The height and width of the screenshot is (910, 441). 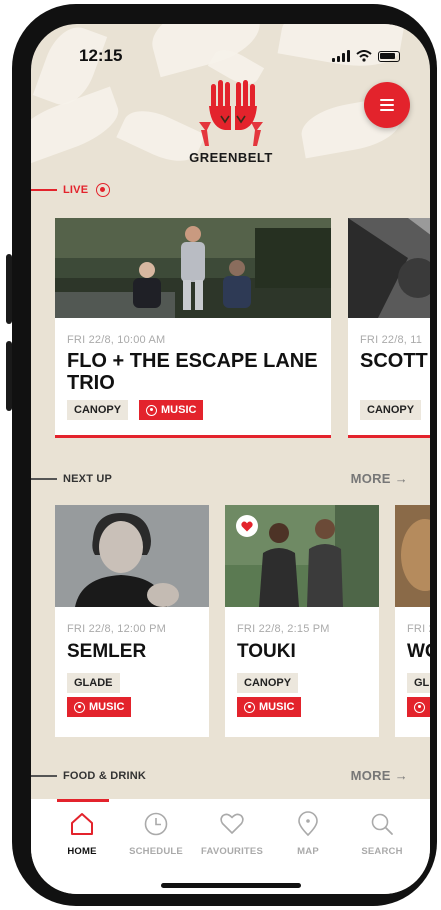 I want to click on nav-favourites: FAVOURITES, so click(x=232, y=839).